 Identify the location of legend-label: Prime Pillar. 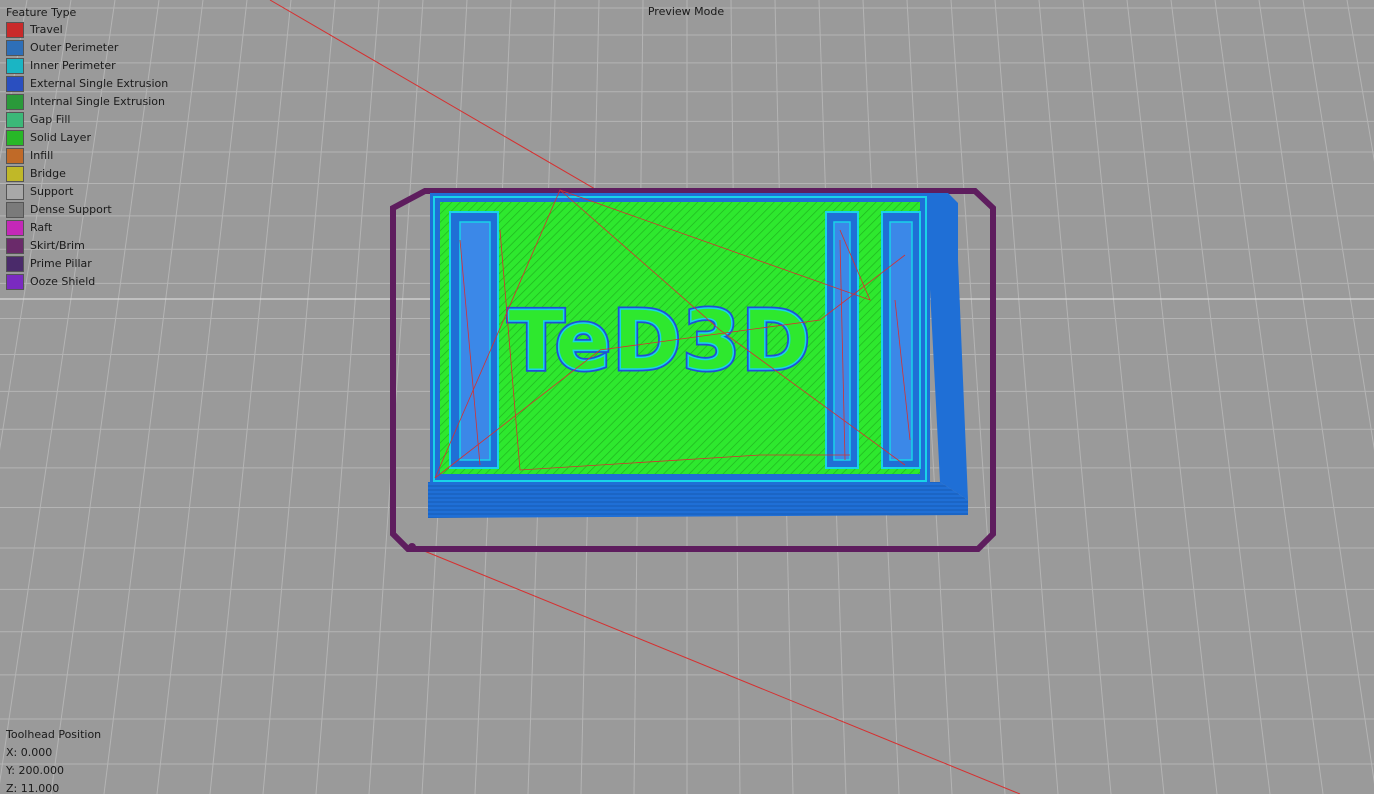
(61, 263).